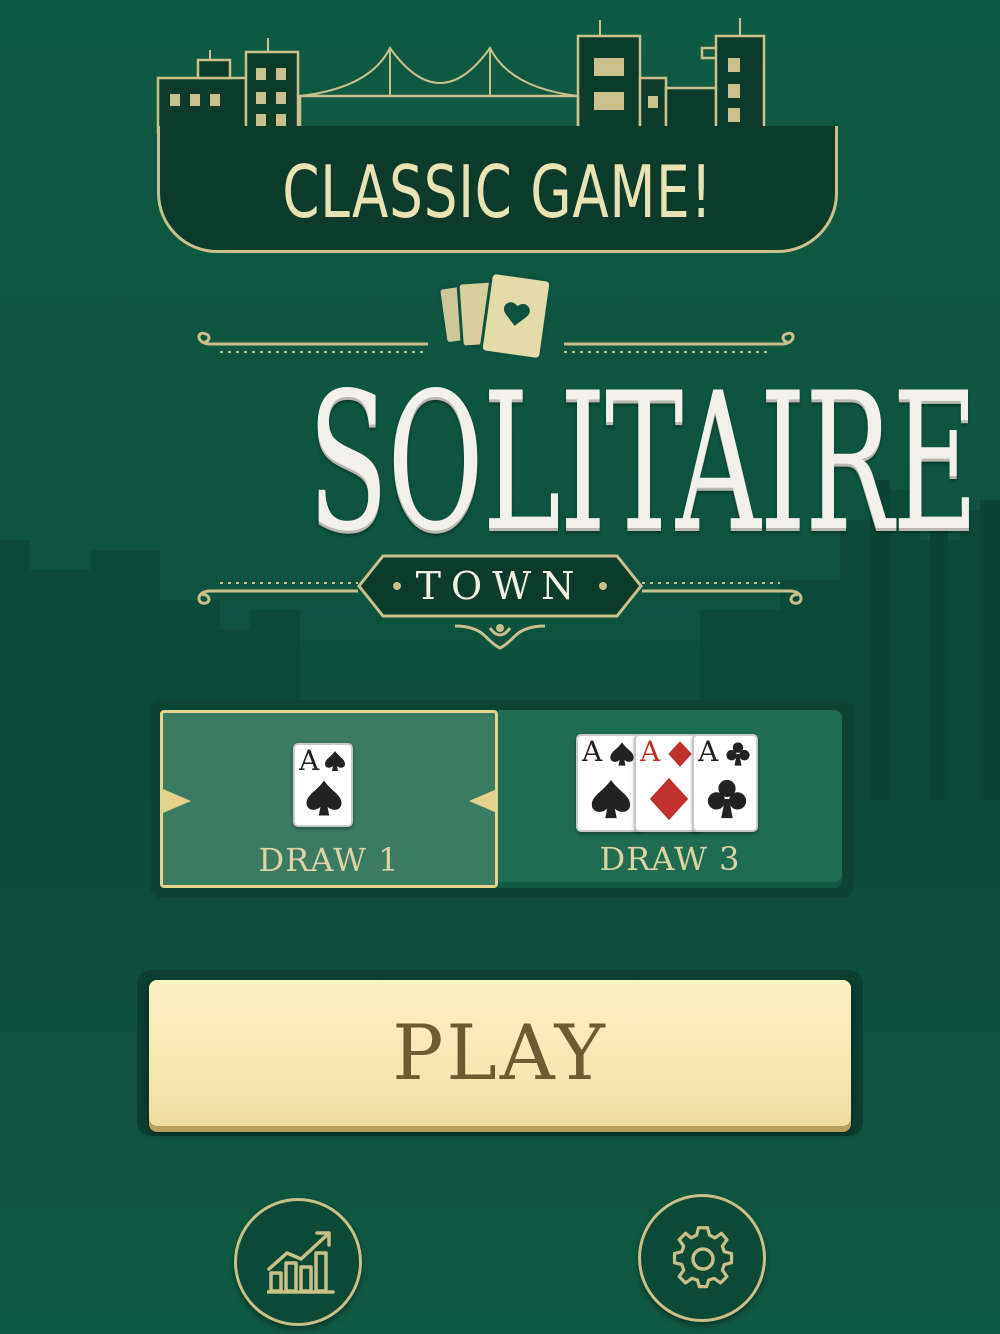 This screenshot has width=1000, height=1334. I want to click on ornament-right-bottom, so click(722, 593).